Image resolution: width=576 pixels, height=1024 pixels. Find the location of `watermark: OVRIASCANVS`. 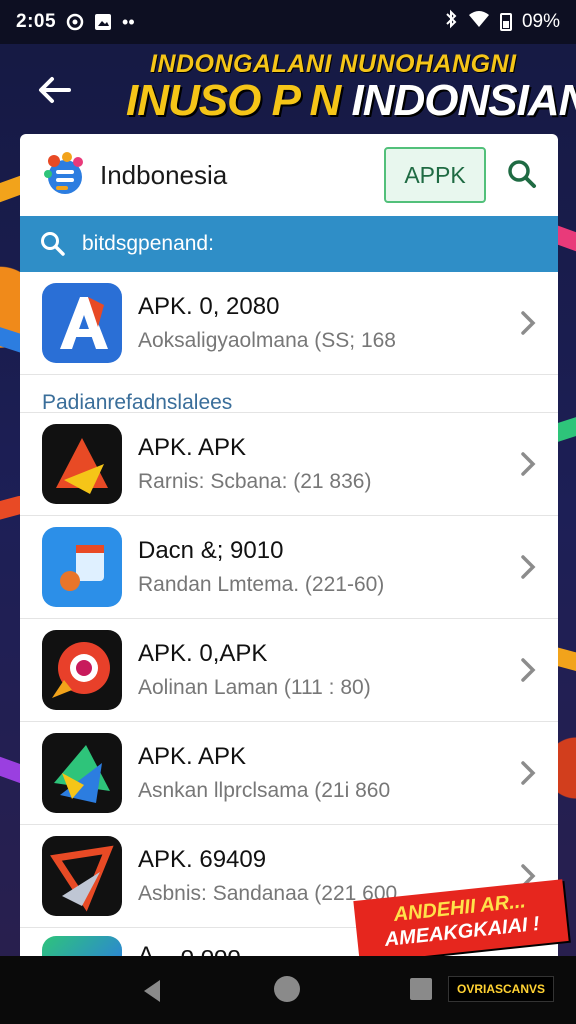

watermark: OVRIASCANVS is located at coordinates (501, 989).